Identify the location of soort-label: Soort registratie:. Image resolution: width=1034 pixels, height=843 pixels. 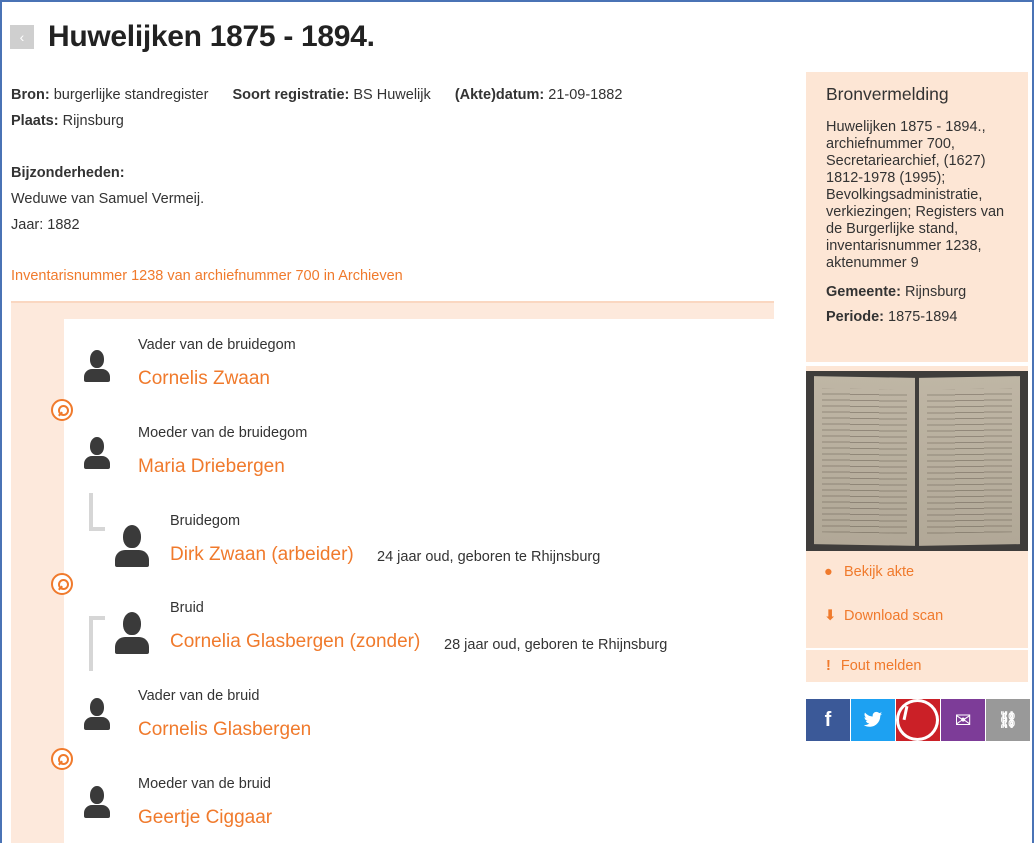
(291, 95).